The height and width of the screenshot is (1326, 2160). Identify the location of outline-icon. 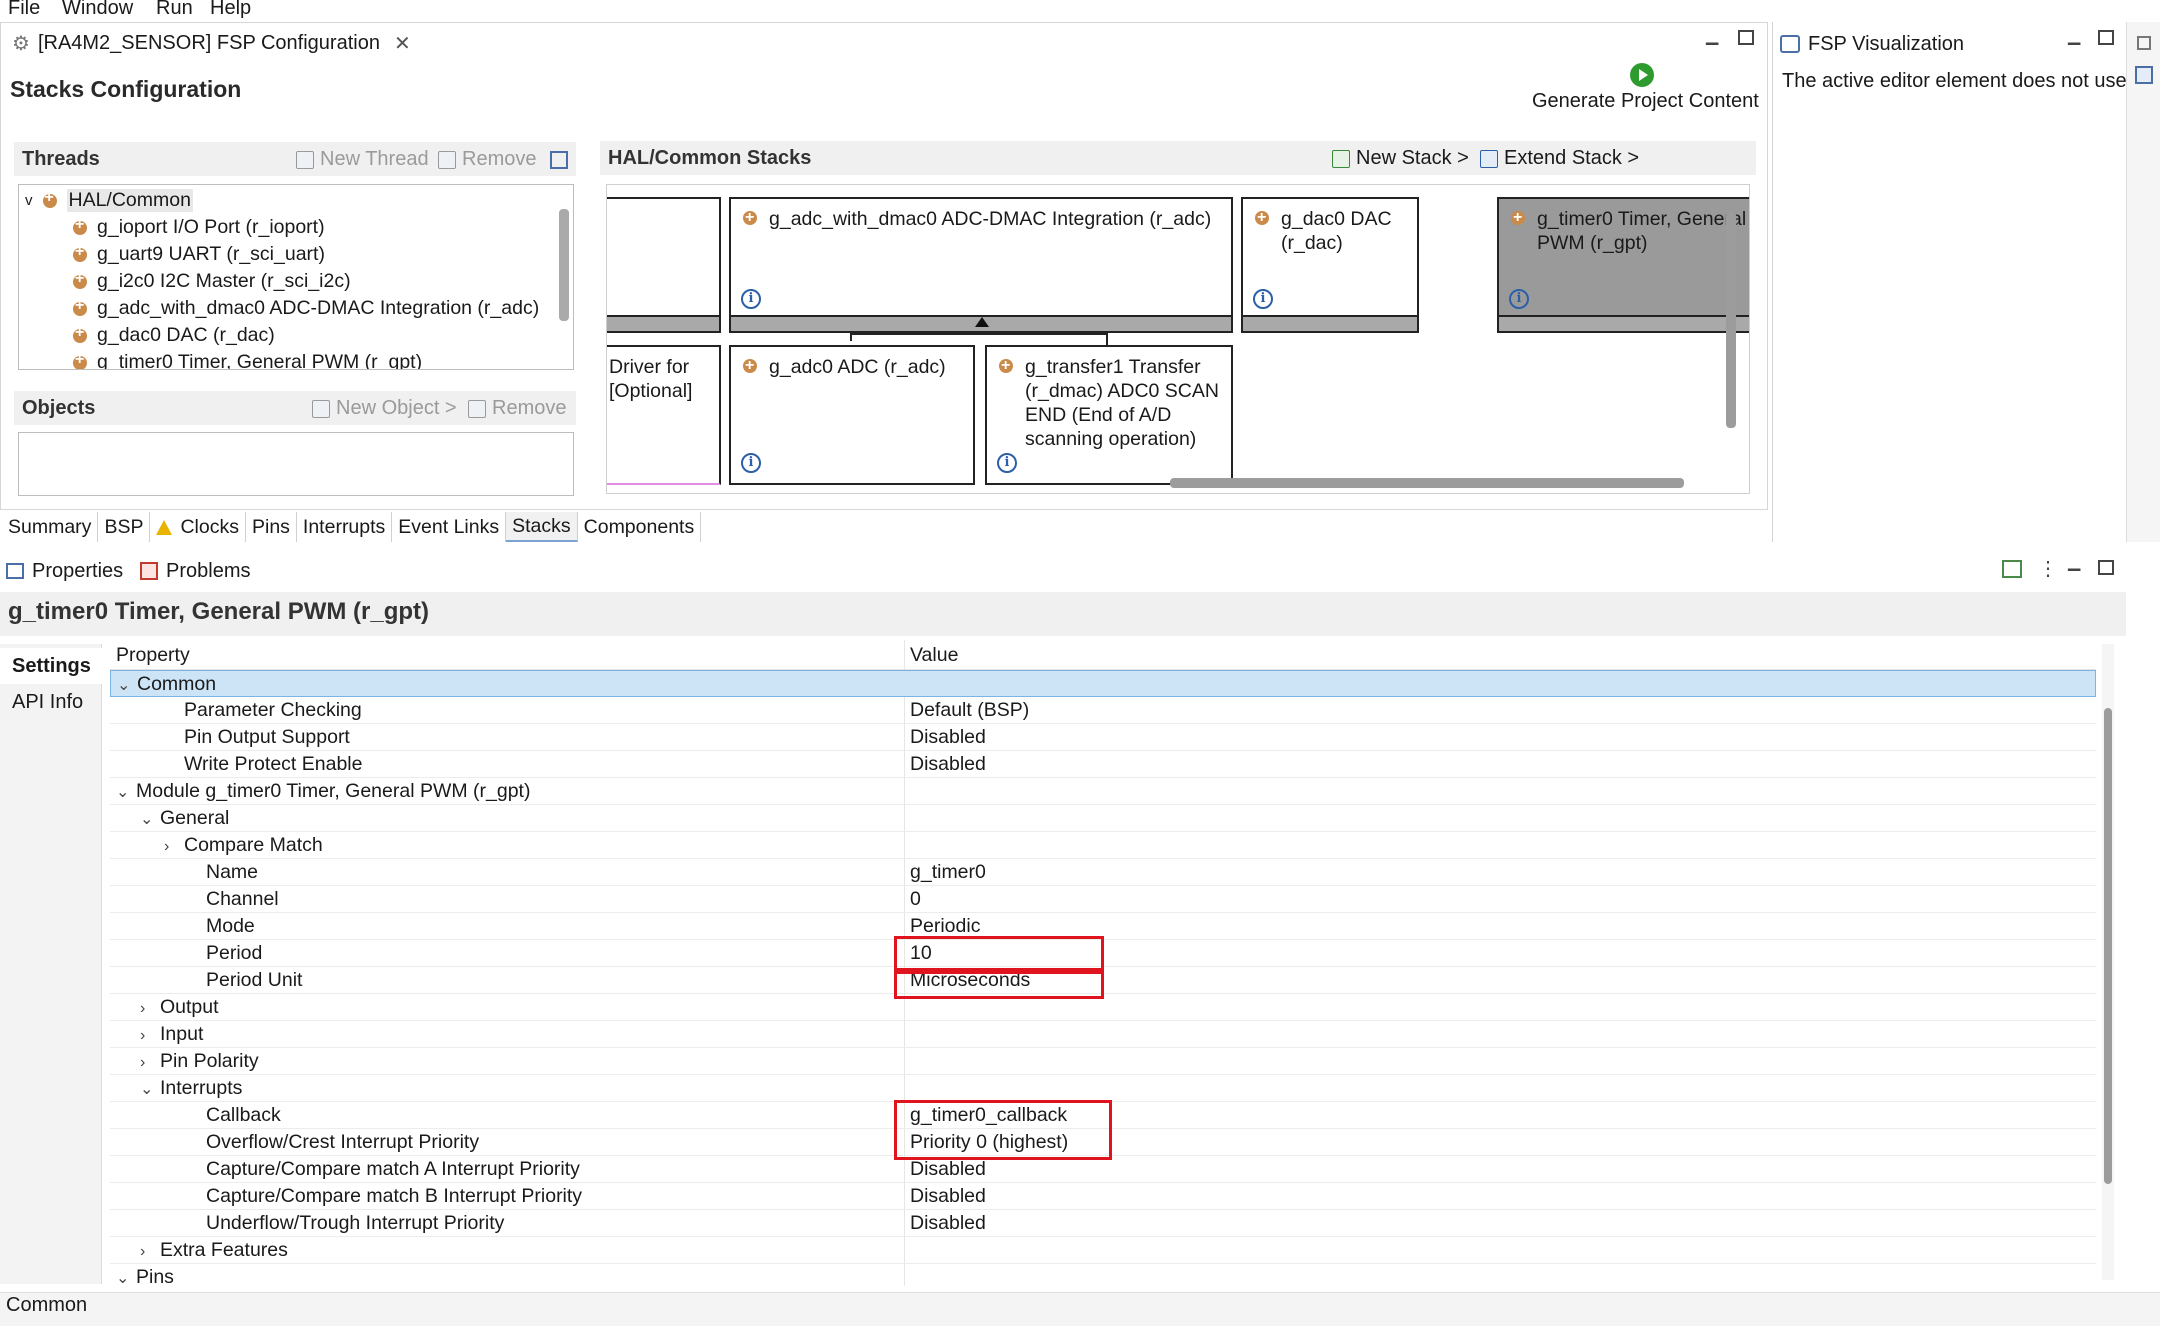
(2144, 75).